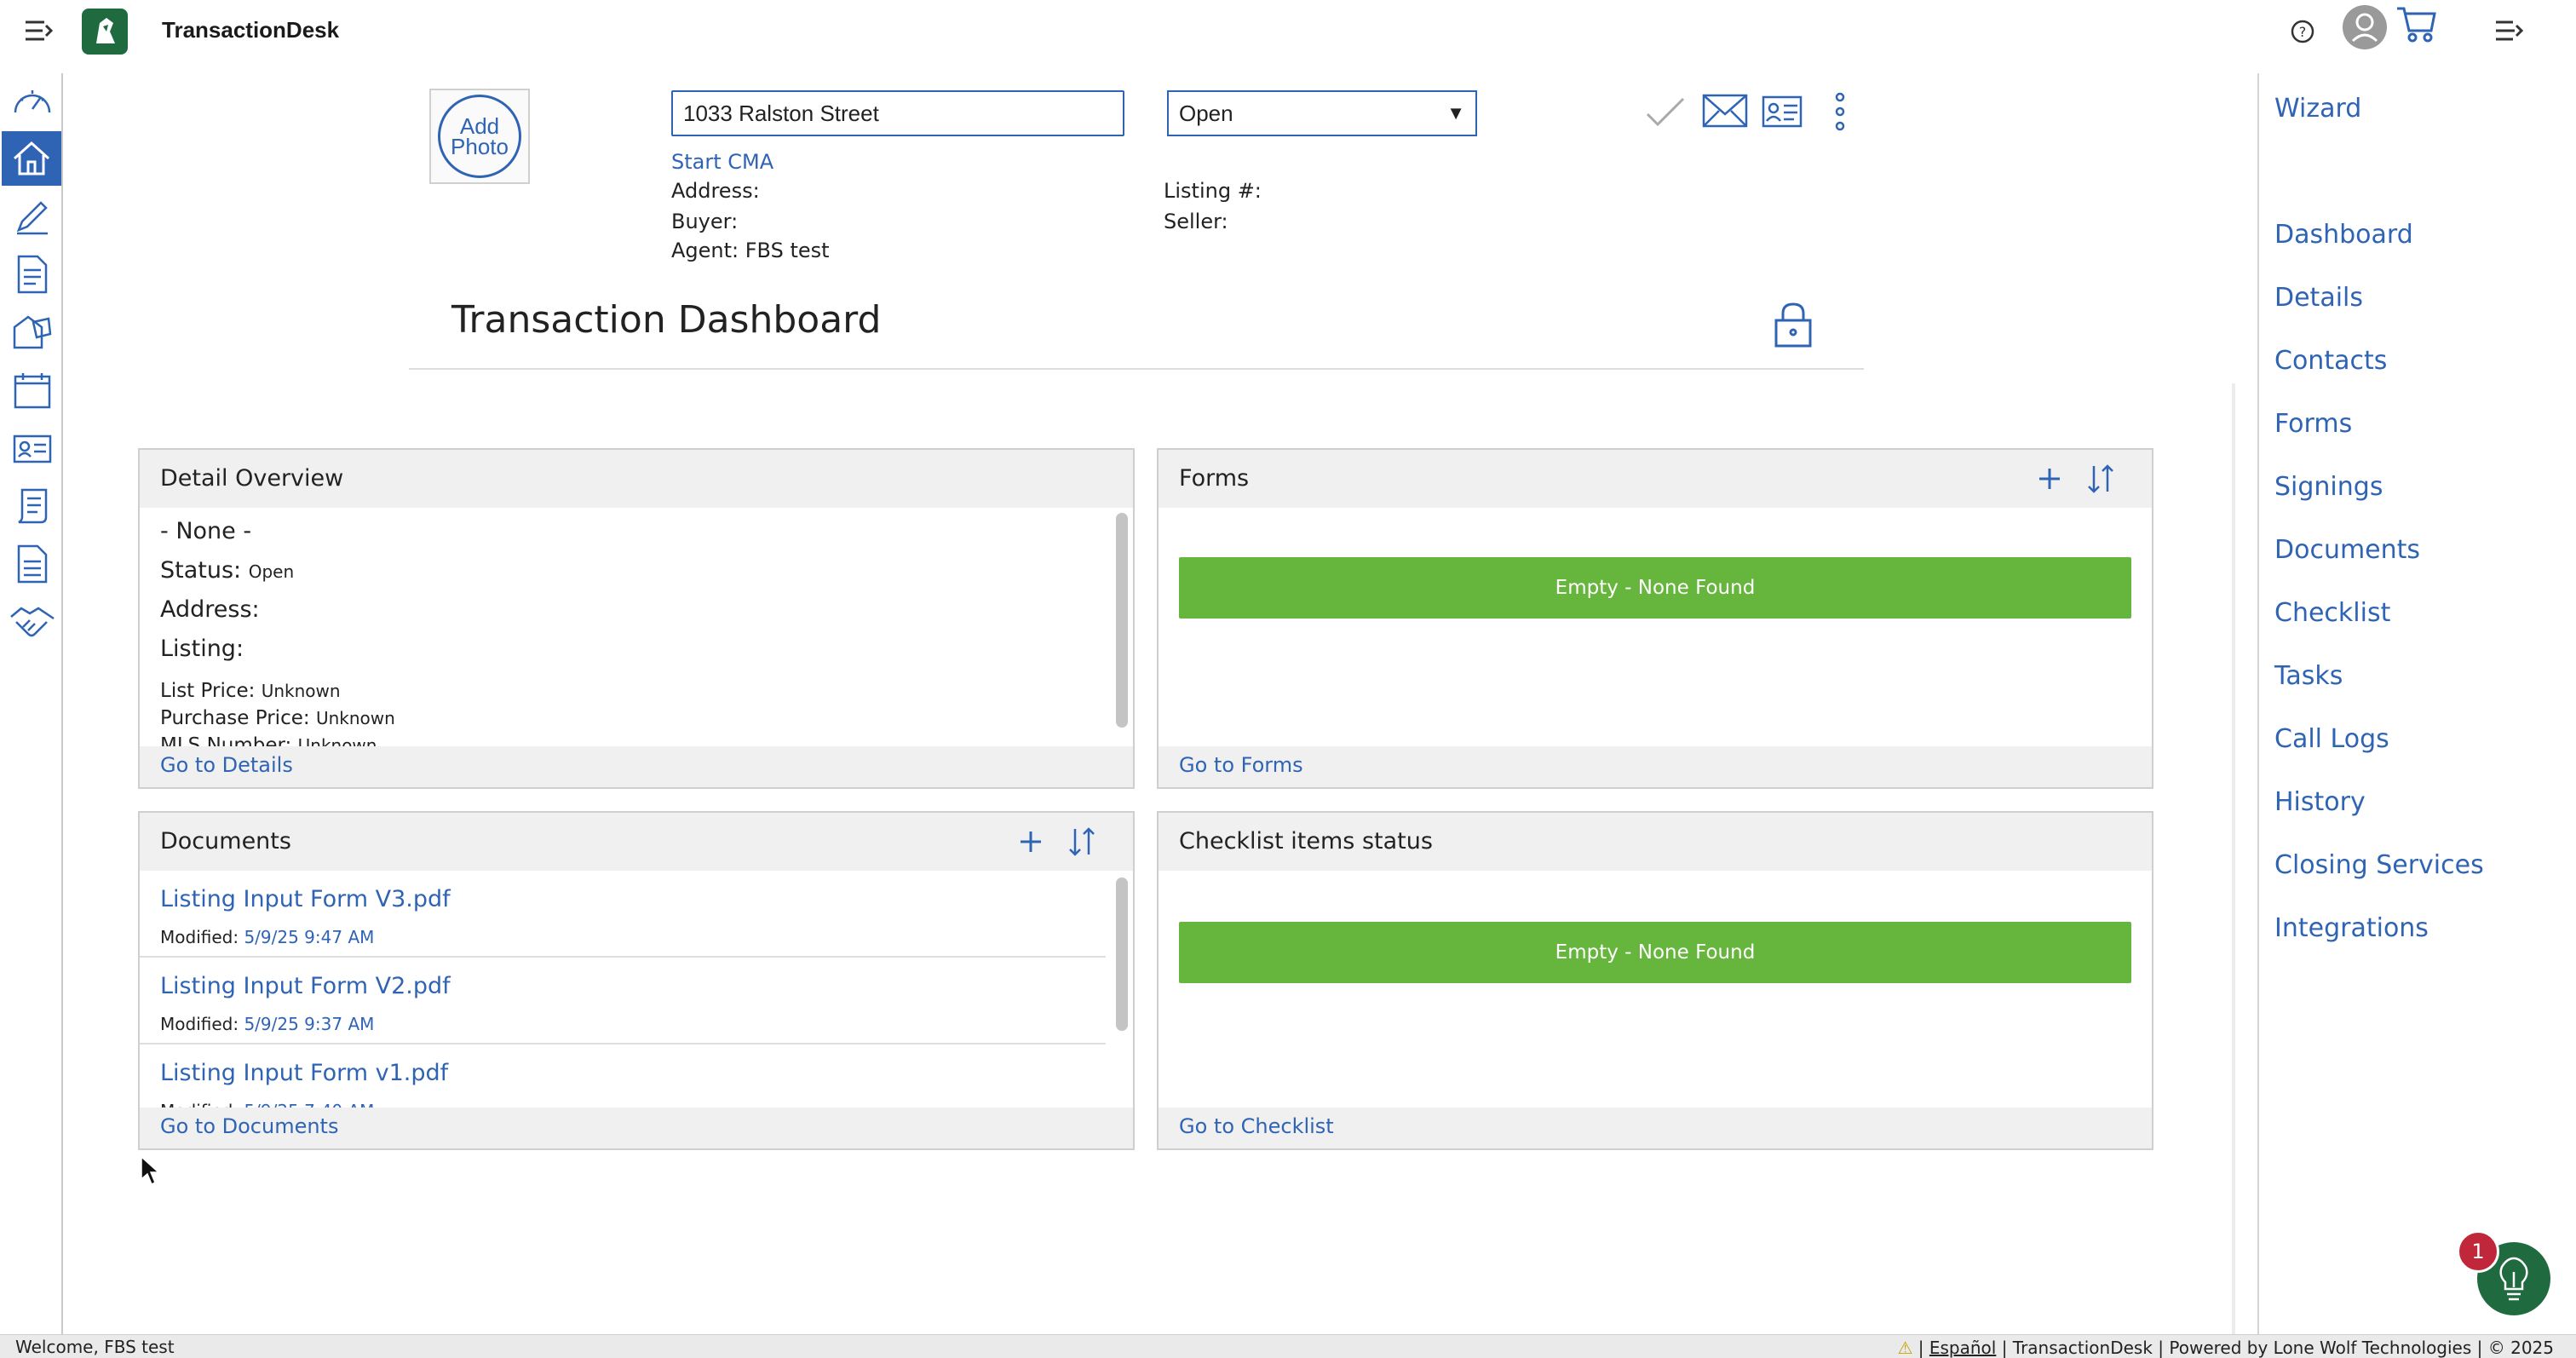  I want to click on calendar-icon, so click(33, 390).